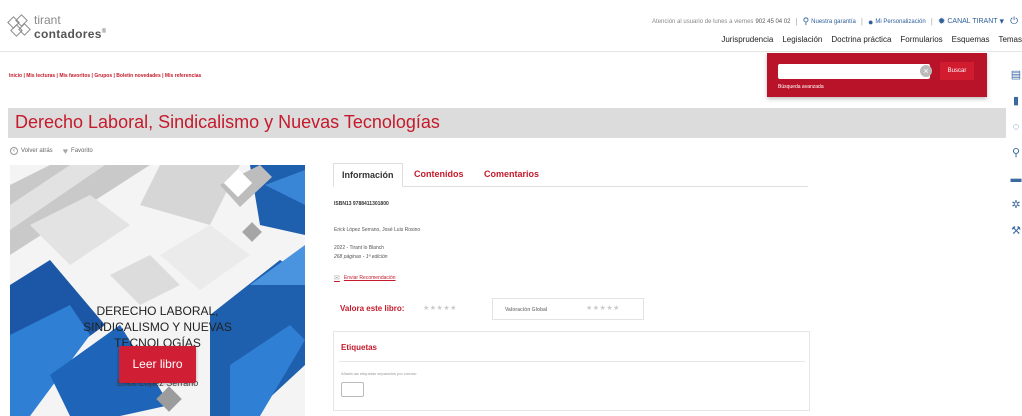  What do you see at coordinates (361, 204) in the screenshot?
I see `isbn: ISBN13 9788411301800` at bounding box center [361, 204].